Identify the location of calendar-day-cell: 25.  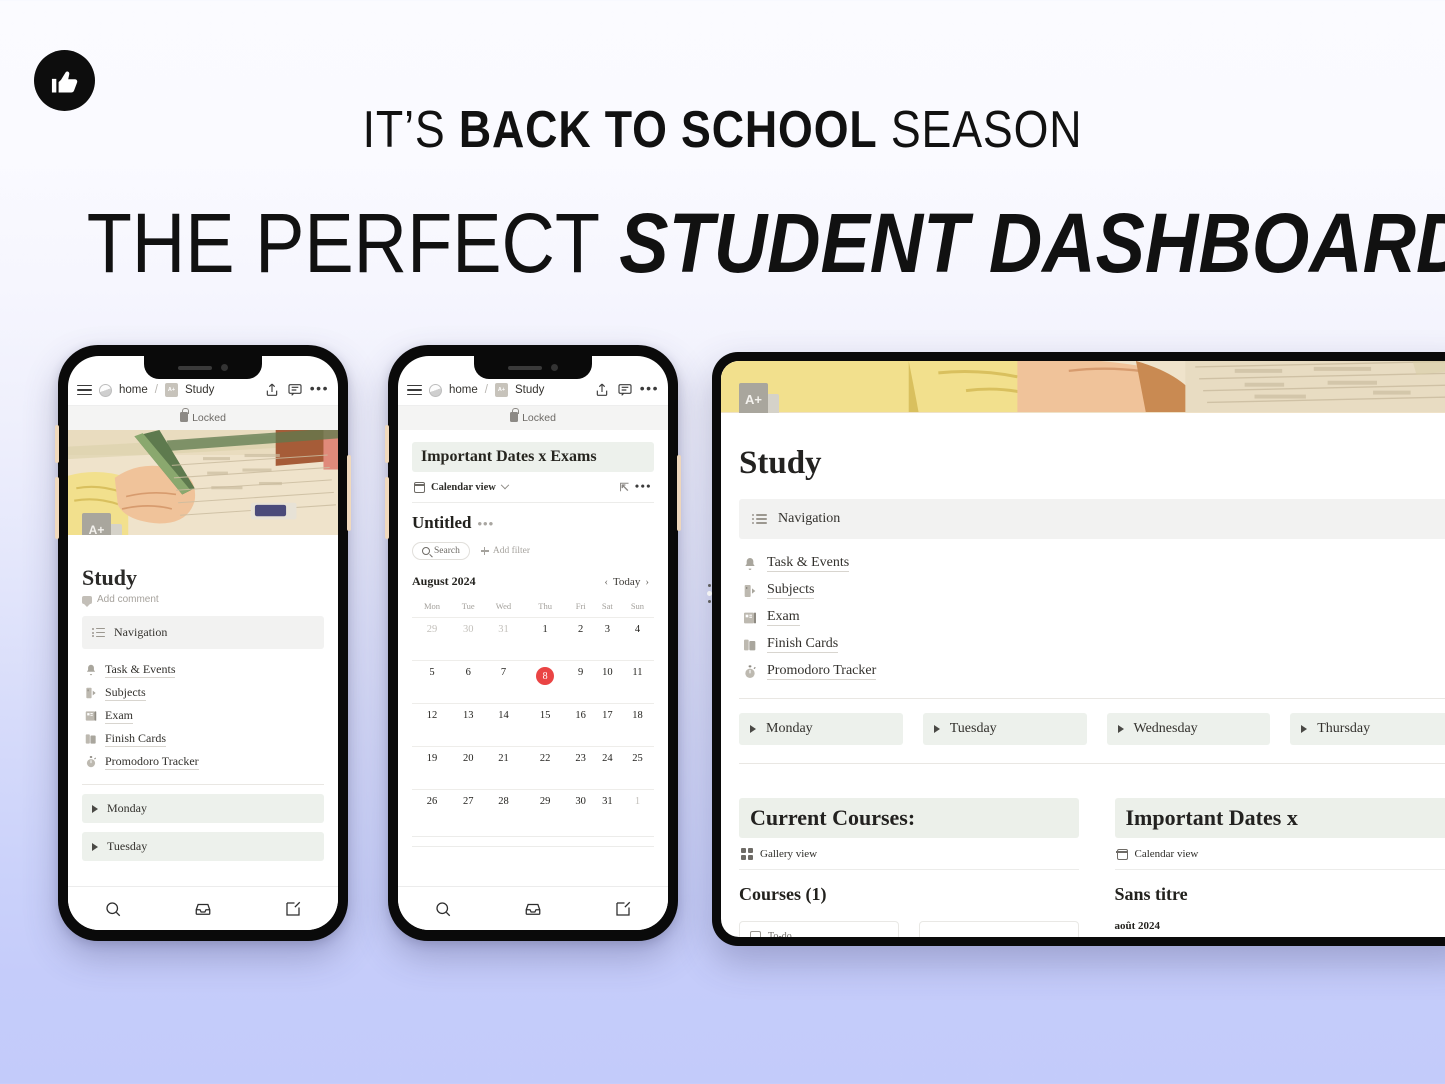
(637, 768).